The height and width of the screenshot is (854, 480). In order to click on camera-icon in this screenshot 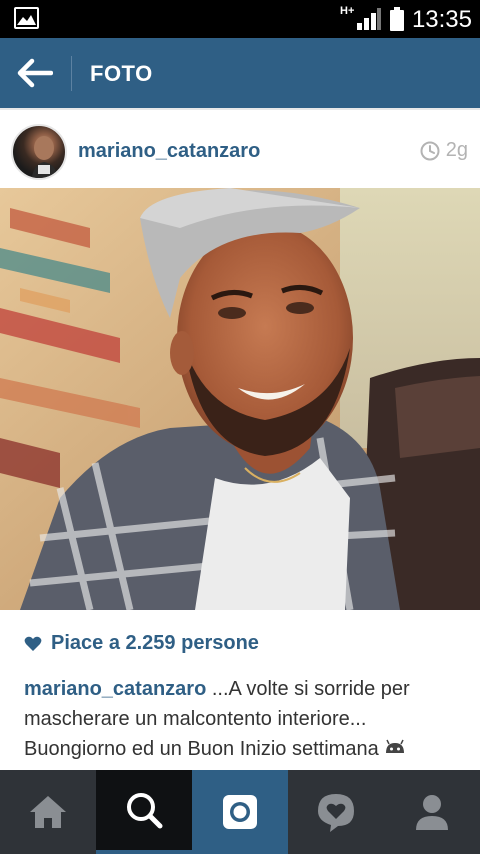, I will do `click(240, 812)`.